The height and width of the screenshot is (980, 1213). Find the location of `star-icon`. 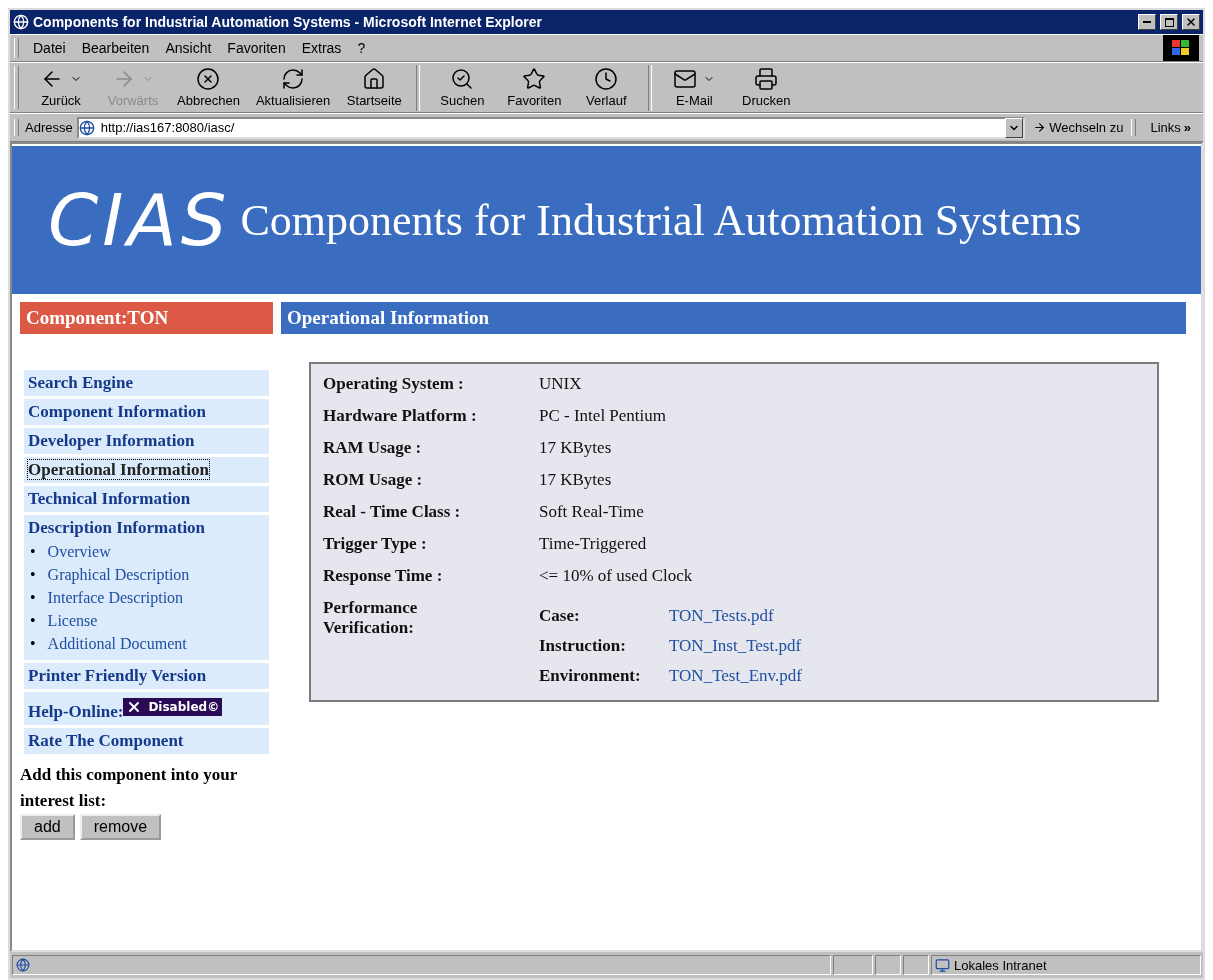

star-icon is located at coordinates (534, 79).